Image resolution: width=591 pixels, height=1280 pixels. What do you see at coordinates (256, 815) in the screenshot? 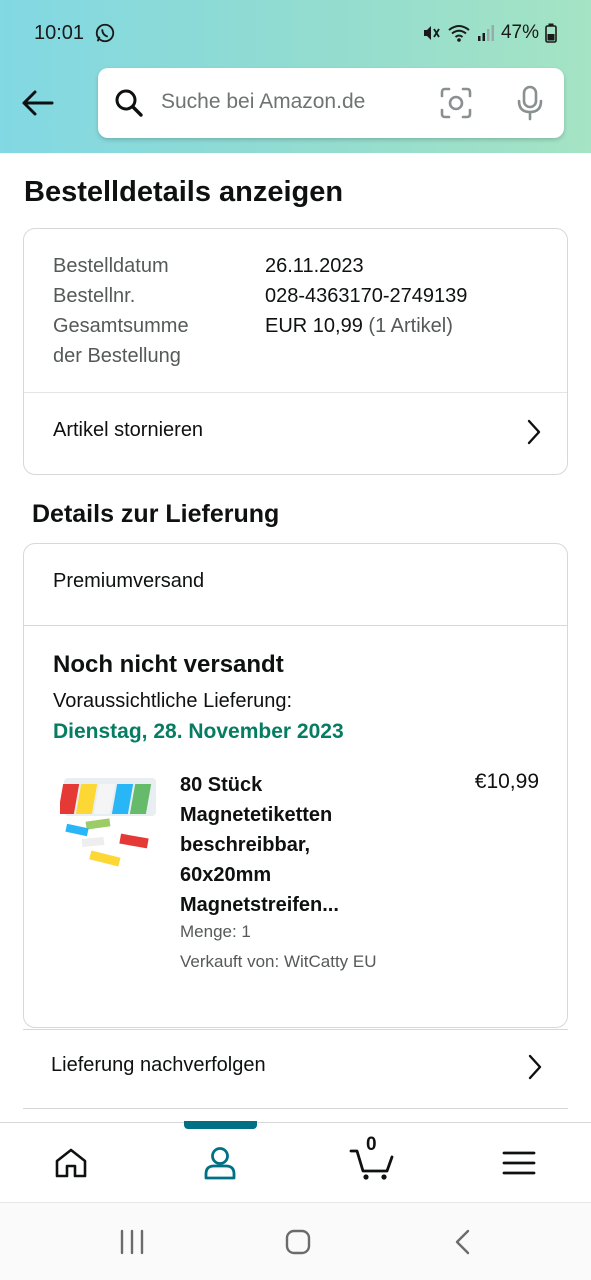
I see `product-title-line: Magnetetiketten` at bounding box center [256, 815].